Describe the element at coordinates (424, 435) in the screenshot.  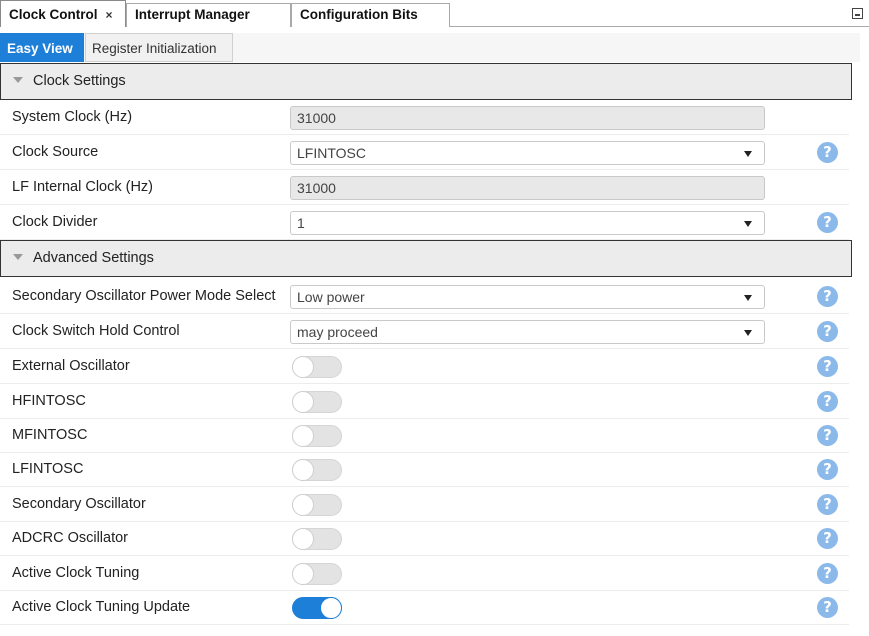
I see `toggle-row-mfintosc: MFINTOSC ?` at that location.